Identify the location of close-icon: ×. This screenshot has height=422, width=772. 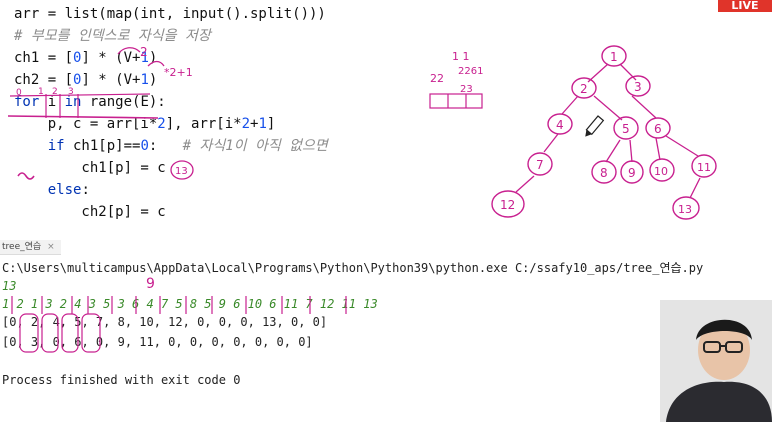
(51, 247).